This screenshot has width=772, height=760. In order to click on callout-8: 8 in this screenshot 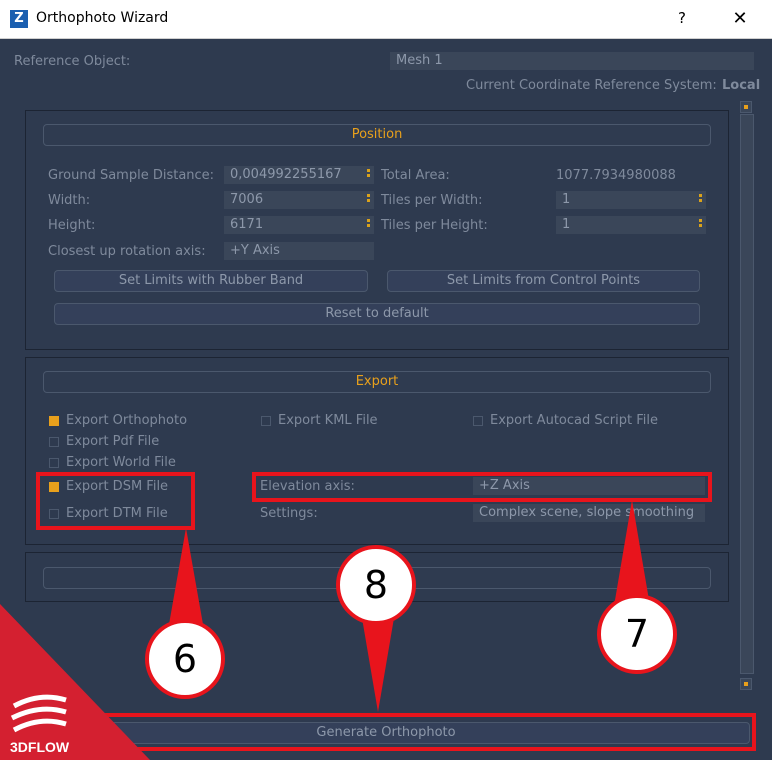, I will do `click(376, 585)`.